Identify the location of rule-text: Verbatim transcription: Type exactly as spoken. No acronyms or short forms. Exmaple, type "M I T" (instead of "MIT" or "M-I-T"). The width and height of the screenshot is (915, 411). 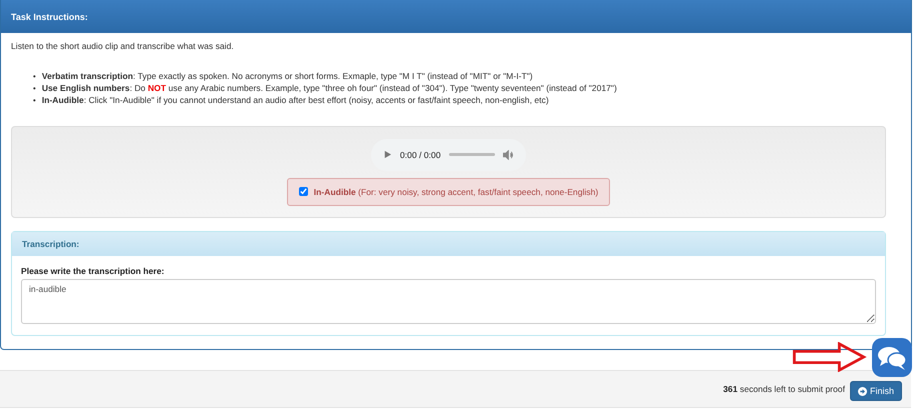
(287, 76).